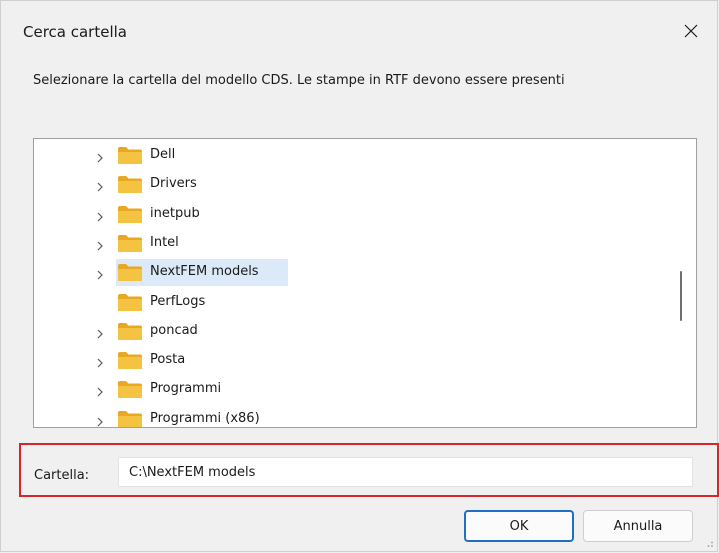  What do you see at coordinates (178, 301) in the screenshot?
I see `tree-item-label: PerfLogs` at bounding box center [178, 301].